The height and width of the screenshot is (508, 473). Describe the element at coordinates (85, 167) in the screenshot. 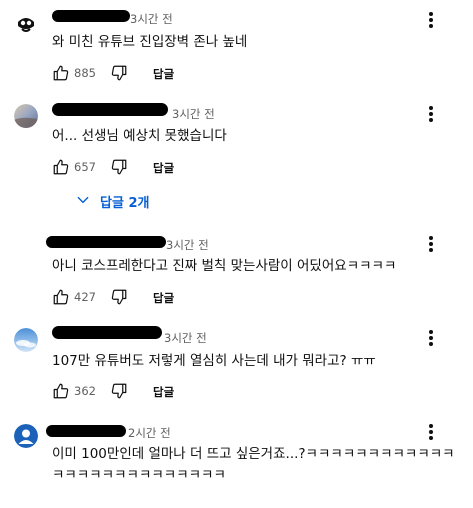

I see `like-count: 657` at that location.